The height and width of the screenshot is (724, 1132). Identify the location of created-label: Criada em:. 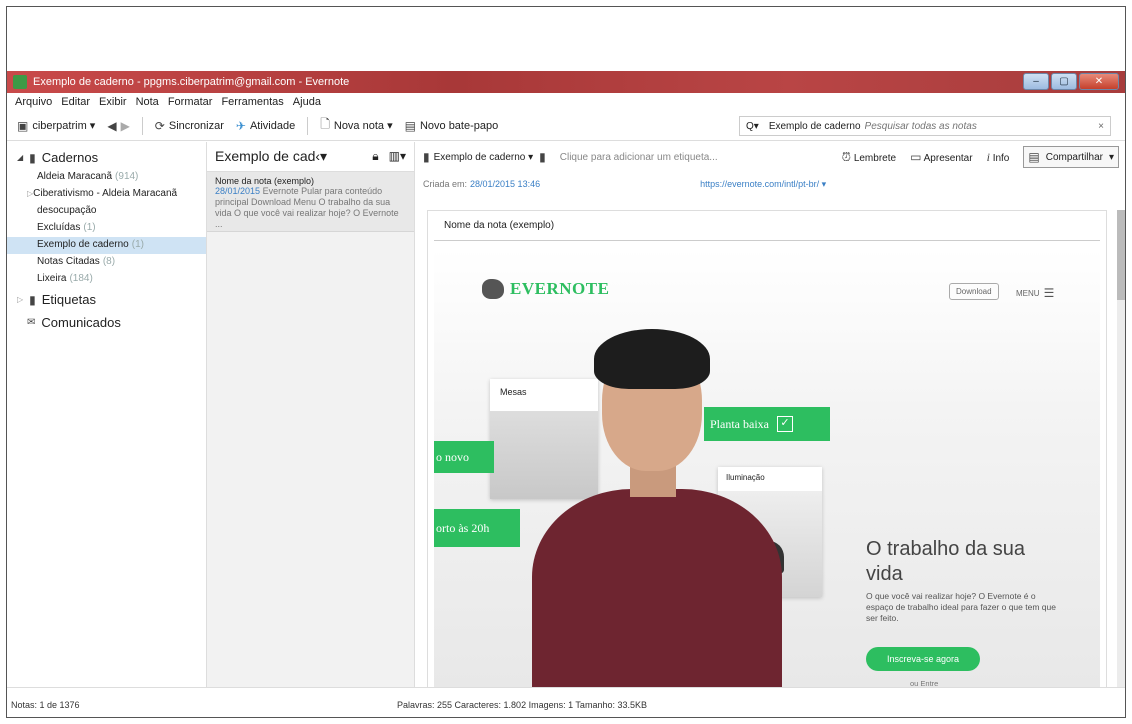
(445, 184).